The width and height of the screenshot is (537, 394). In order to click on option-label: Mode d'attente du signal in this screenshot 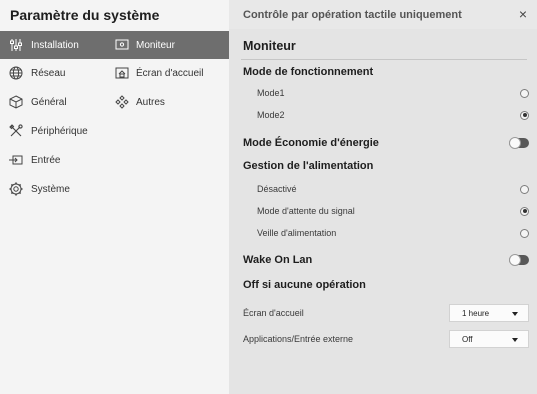, I will do `click(306, 211)`.